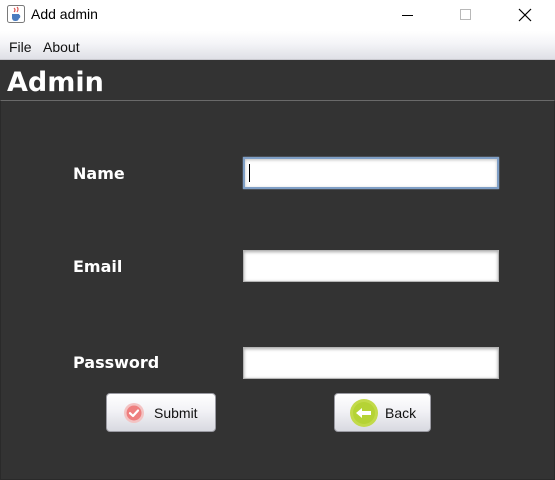  I want to click on email-label: Email, so click(98, 266).